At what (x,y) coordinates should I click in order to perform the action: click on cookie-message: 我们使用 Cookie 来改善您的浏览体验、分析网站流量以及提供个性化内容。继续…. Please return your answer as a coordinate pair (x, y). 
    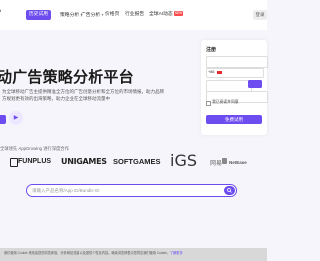
    Looking at the image, I should click on (87, 253).